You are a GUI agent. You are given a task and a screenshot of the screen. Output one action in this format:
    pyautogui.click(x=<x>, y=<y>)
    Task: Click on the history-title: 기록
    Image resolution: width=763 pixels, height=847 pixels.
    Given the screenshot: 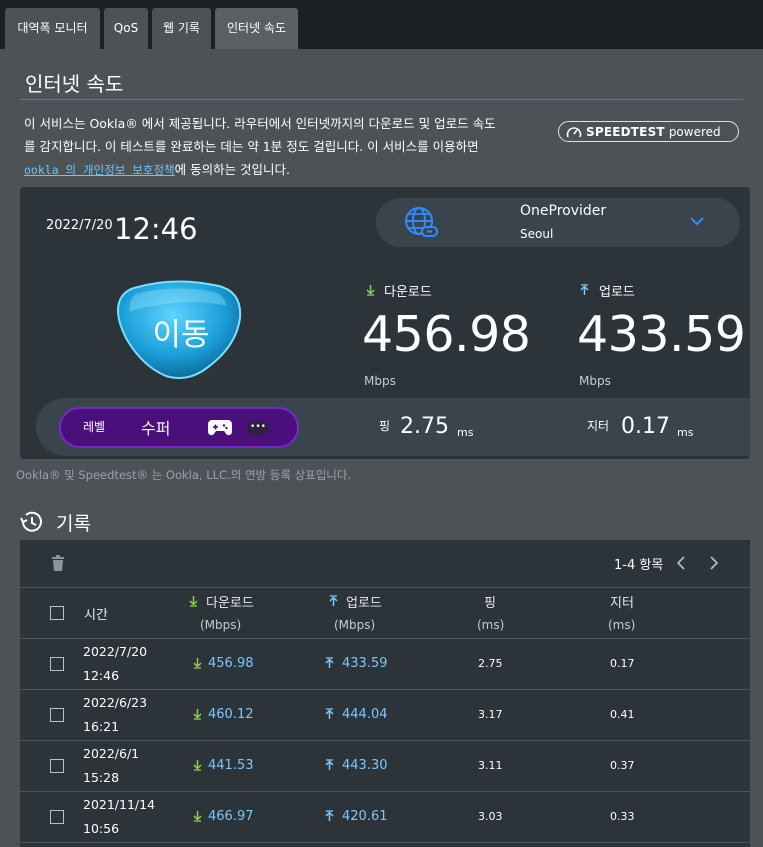 What is the action you would take?
    pyautogui.click(x=73, y=524)
    